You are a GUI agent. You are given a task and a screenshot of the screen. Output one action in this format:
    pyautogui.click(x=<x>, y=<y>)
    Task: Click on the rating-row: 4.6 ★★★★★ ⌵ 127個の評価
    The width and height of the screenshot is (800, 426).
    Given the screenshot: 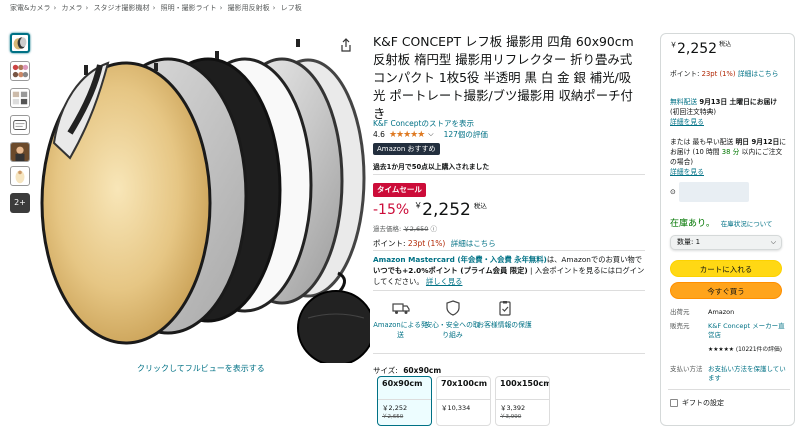 What is the action you would take?
    pyautogui.click(x=430, y=134)
    